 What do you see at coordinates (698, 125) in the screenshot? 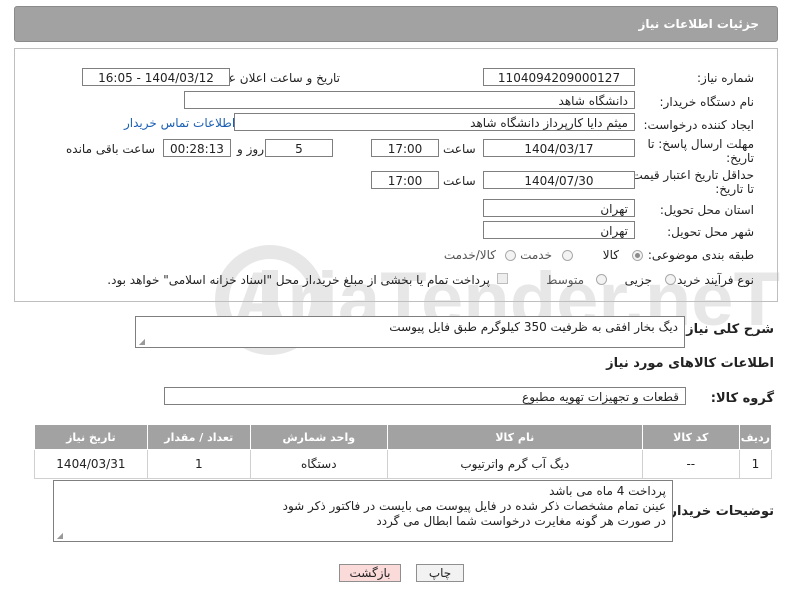
I see `creator-label: ایجاد کننده درخواست:` at bounding box center [698, 125].